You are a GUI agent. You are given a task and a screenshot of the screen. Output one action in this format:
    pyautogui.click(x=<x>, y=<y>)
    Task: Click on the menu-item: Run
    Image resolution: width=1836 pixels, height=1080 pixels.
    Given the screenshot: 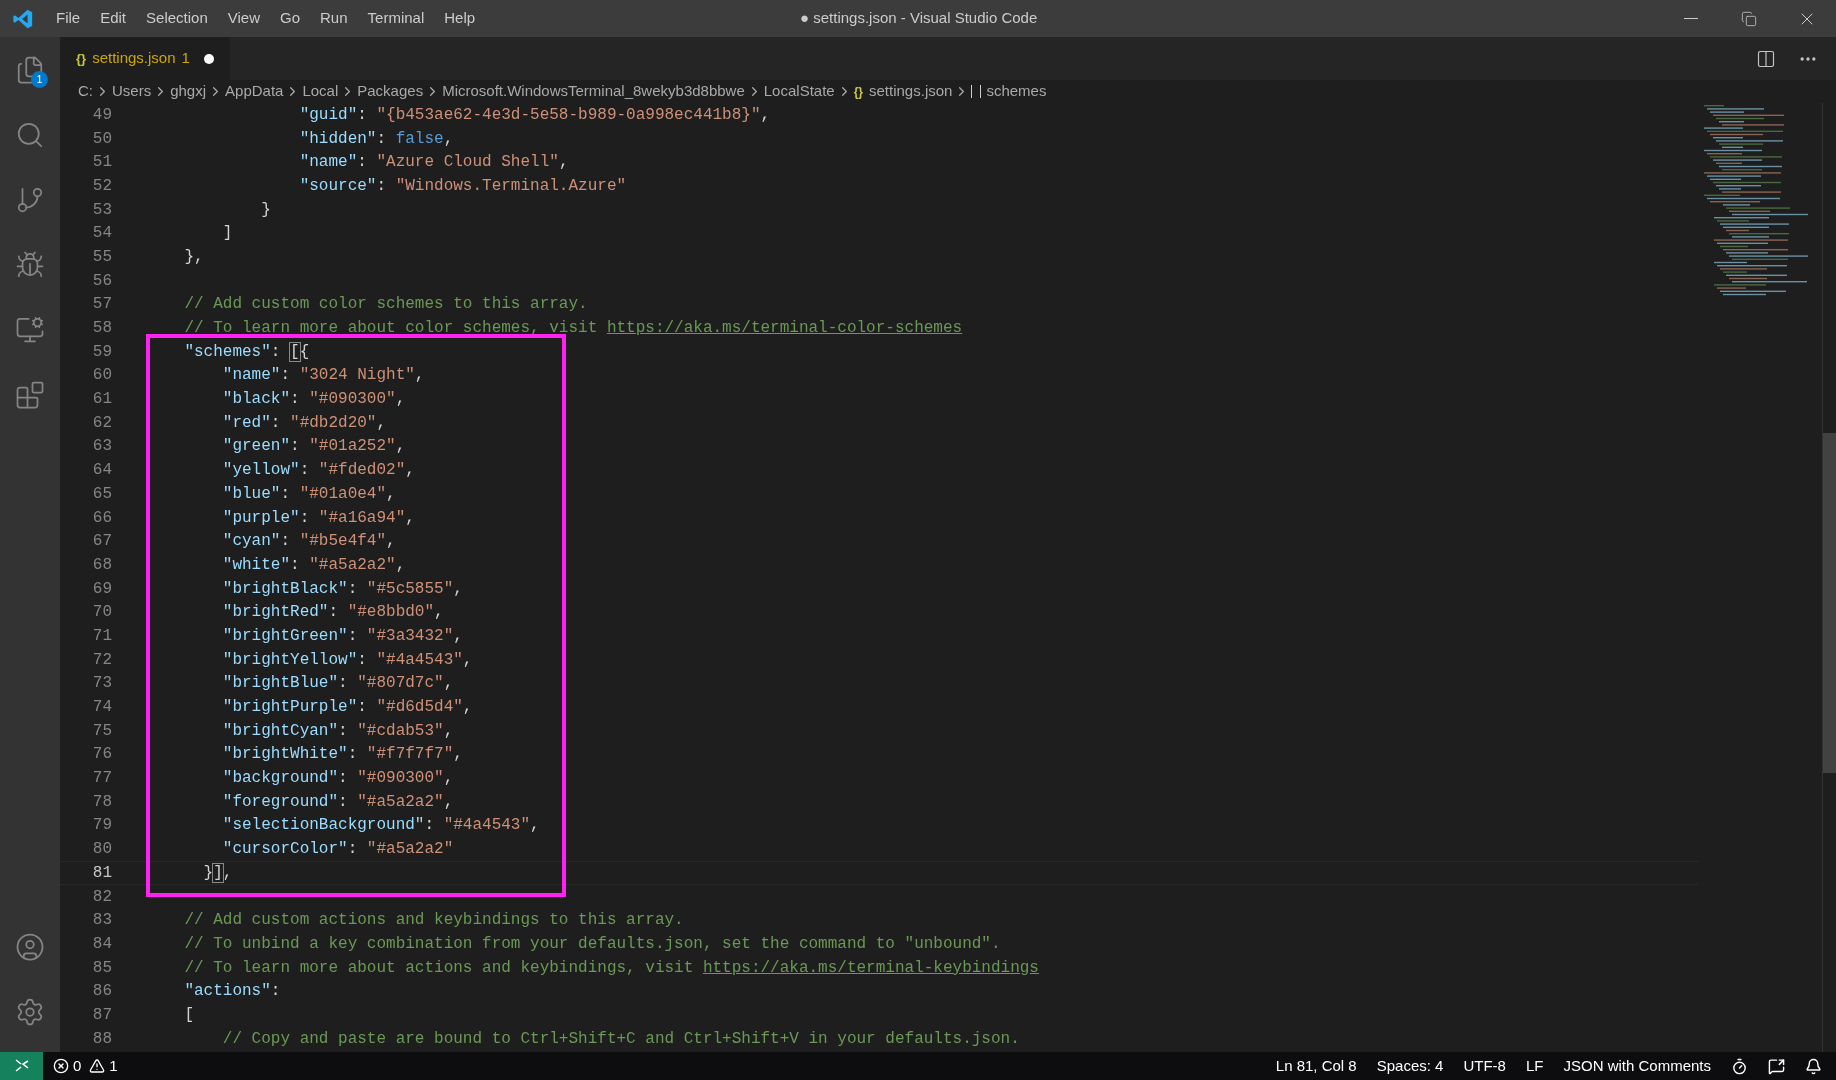 What is the action you would take?
    pyautogui.click(x=334, y=18)
    